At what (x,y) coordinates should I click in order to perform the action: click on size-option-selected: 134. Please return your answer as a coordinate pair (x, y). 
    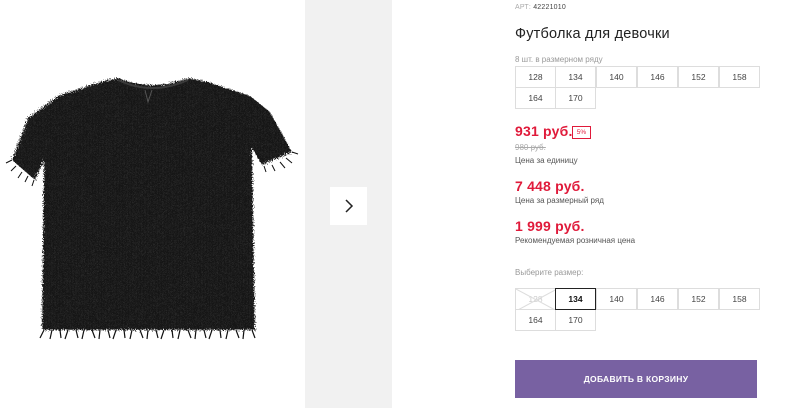
    Looking at the image, I should click on (575, 299).